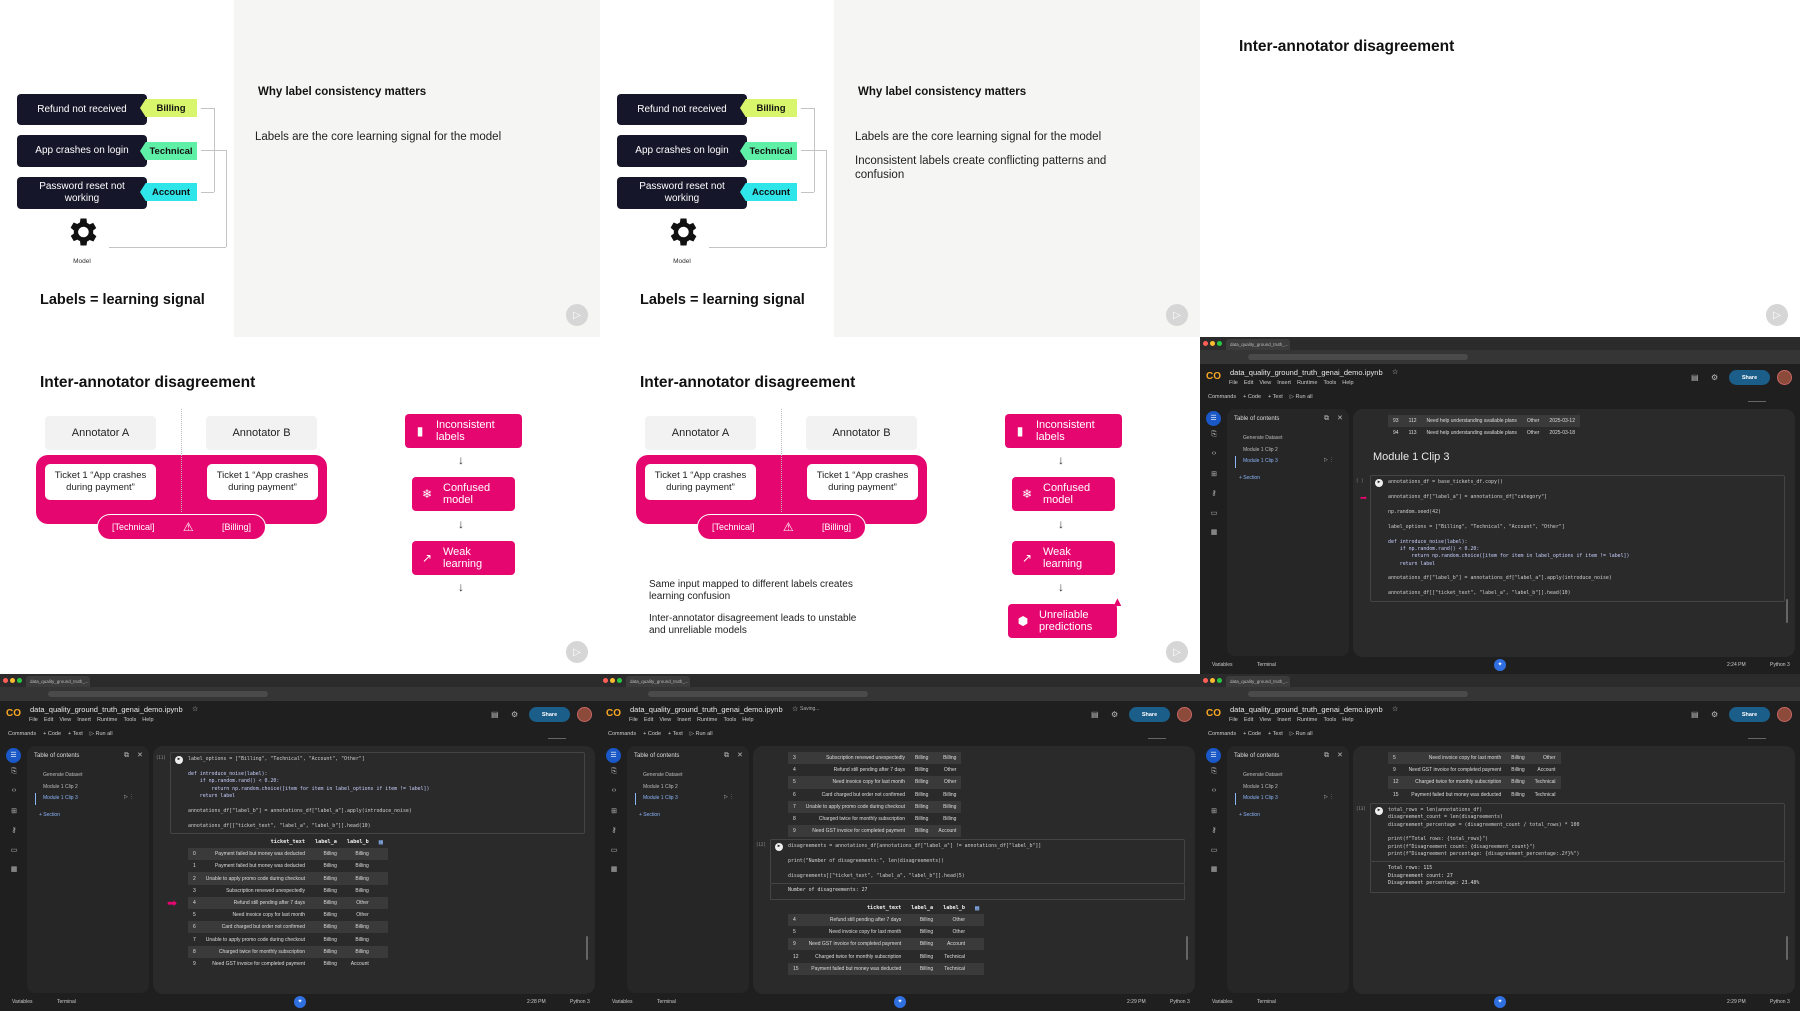 The image size is (1800, 1011). What do you see at coordinates (1214, 778) in the screenshot?
I see `find-icon: ⎘` at bounding box center [1214, 778].